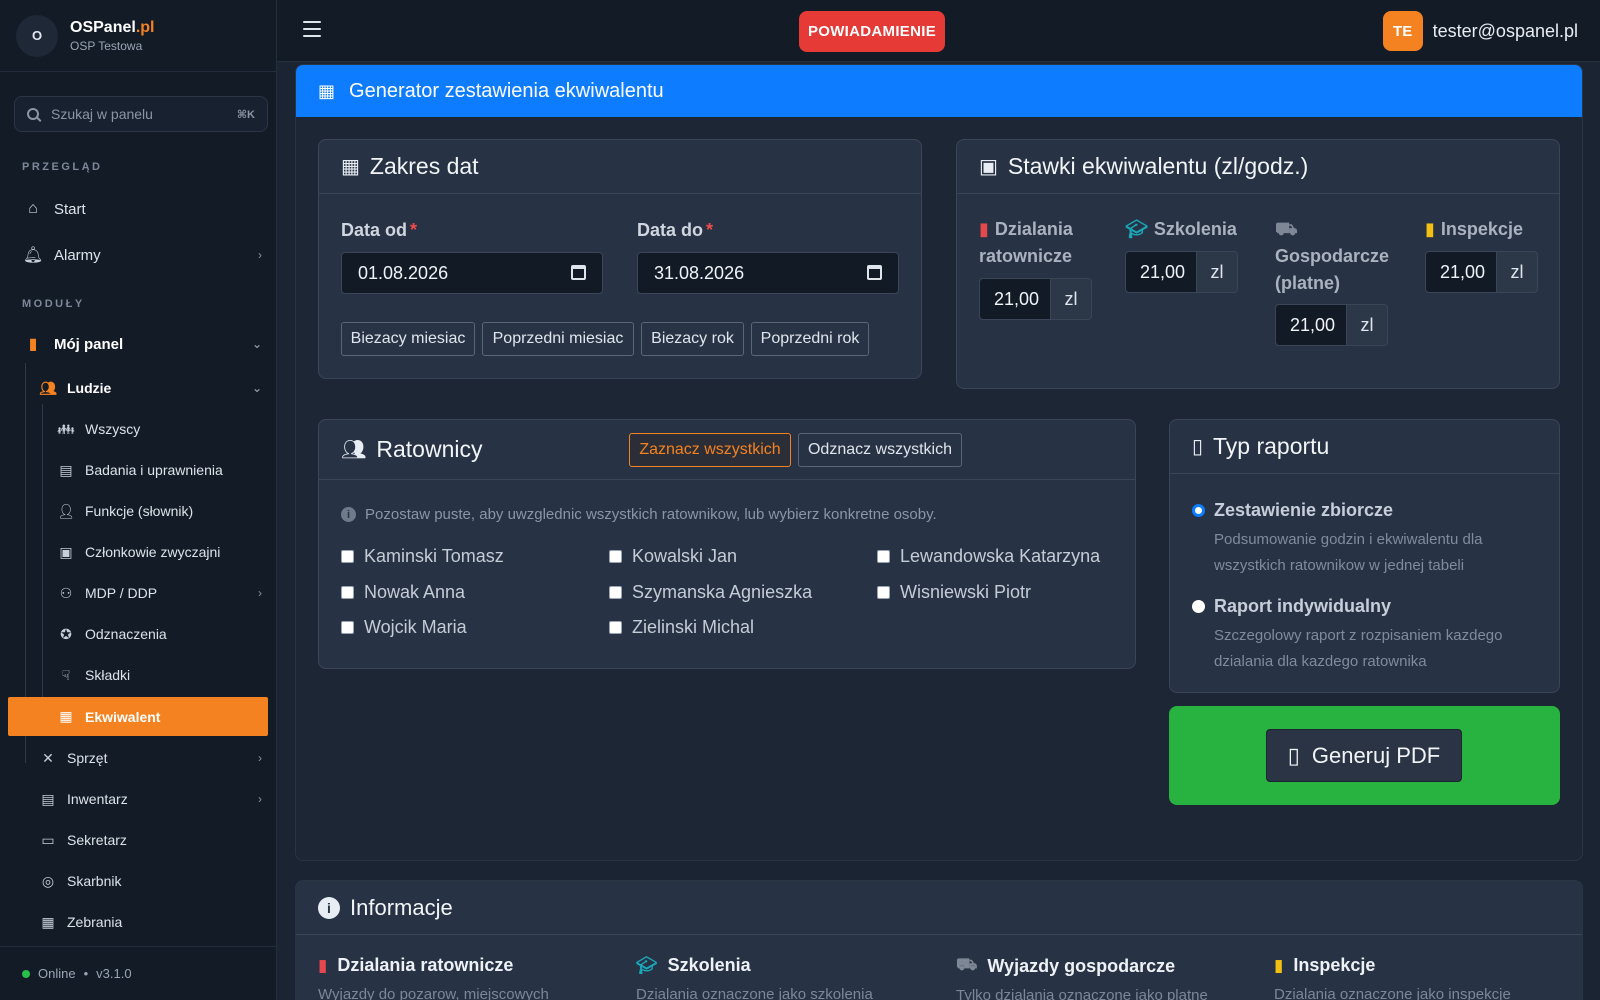 The image size is (1600, 1000). I want to click on money-bill-icon: ▣, so click(988, 167).